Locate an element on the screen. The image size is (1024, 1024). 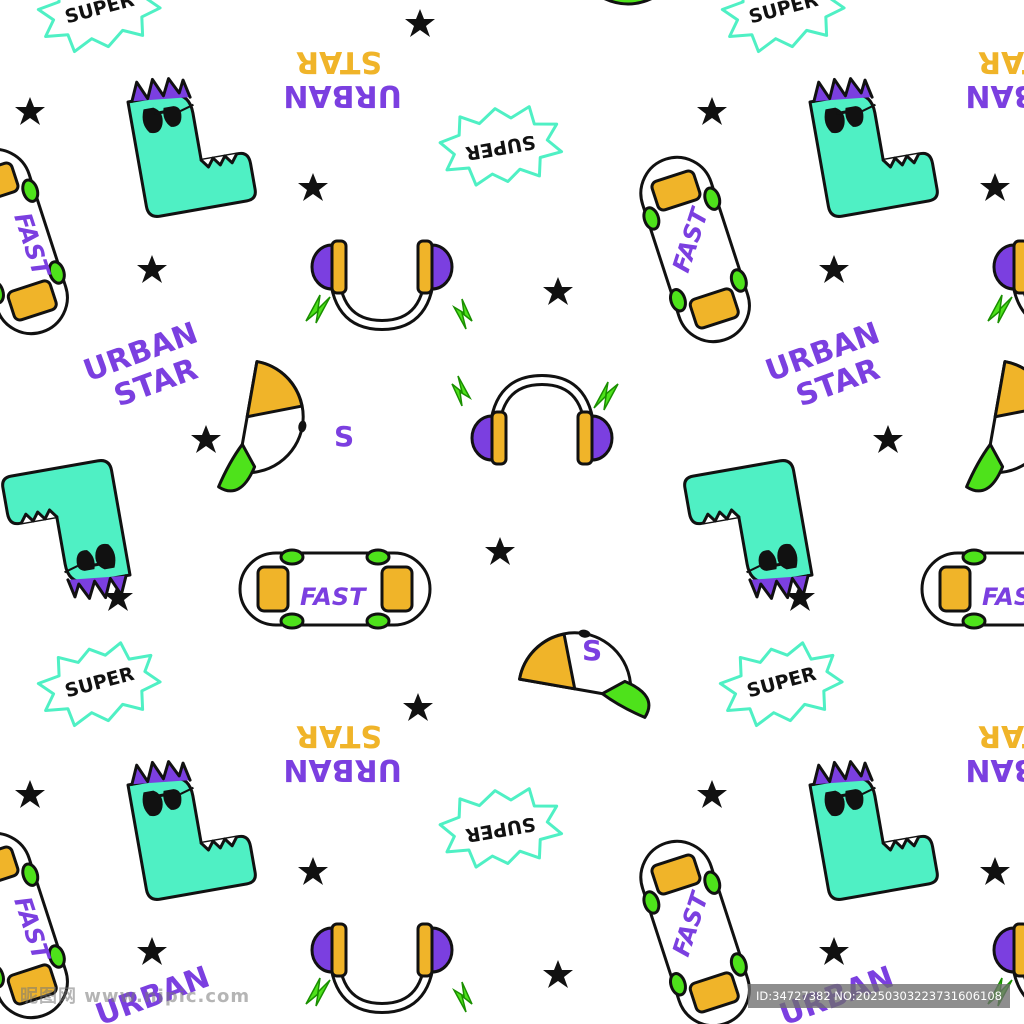
watermark-id: ID:34727382 NO:20250303223731606108 is located at coordinates (879, 996).